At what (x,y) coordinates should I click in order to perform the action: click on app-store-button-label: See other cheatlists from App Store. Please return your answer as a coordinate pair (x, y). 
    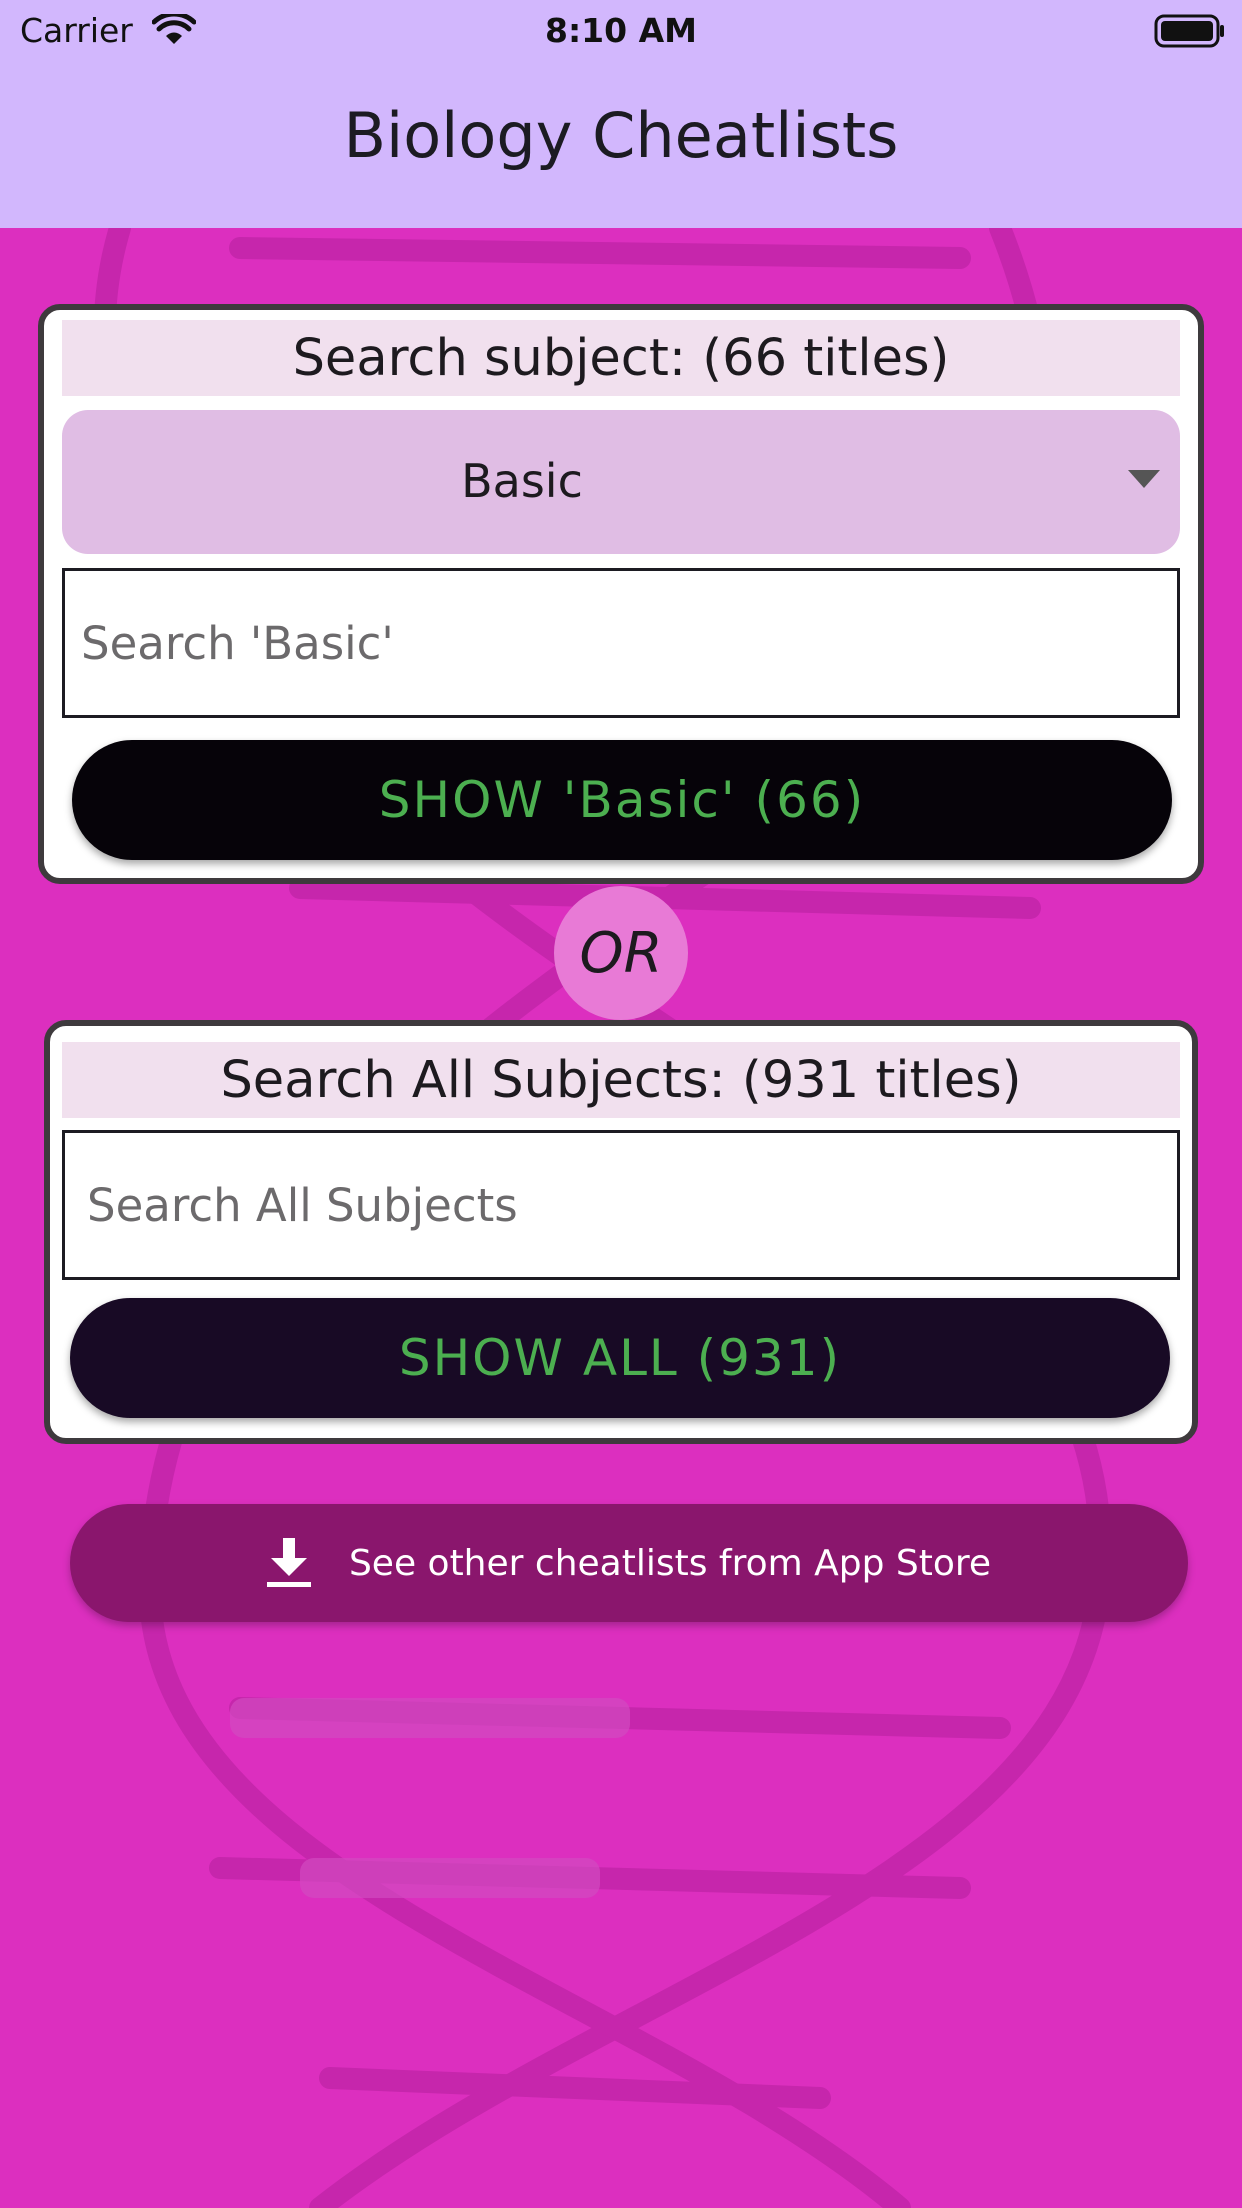
    Looking at the image, I should click on (670, 1563).